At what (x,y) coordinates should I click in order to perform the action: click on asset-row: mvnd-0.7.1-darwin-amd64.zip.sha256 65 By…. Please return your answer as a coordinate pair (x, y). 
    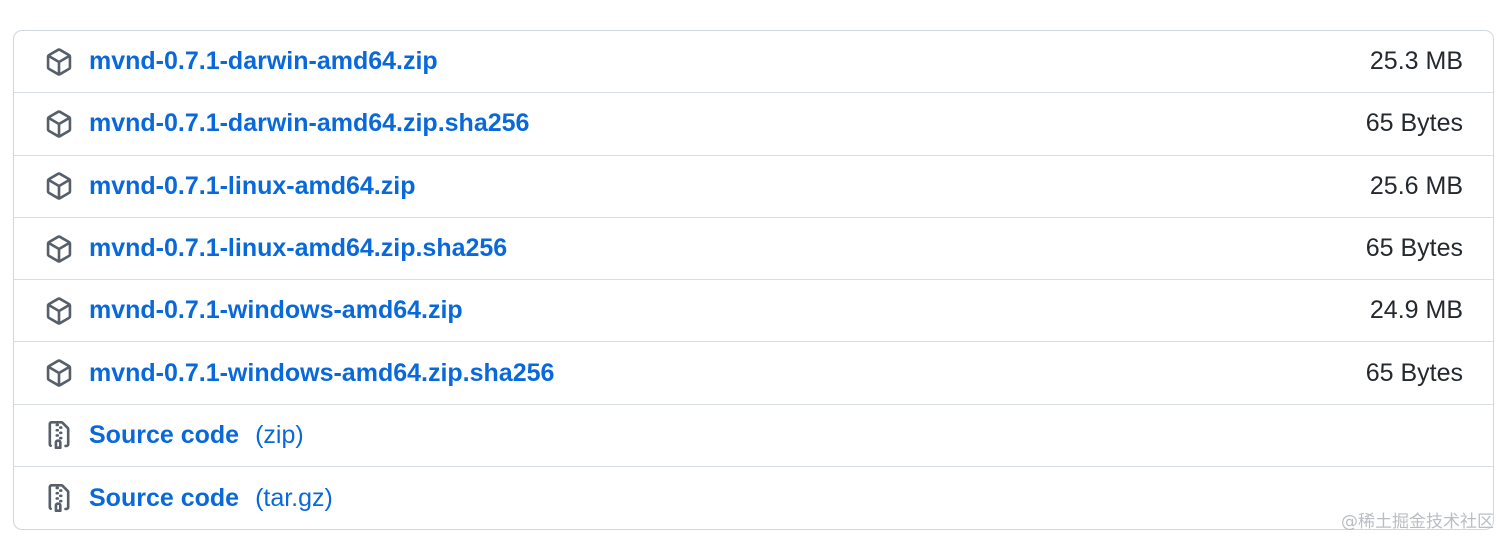
    Looking at the image, I should click on (753, 124).